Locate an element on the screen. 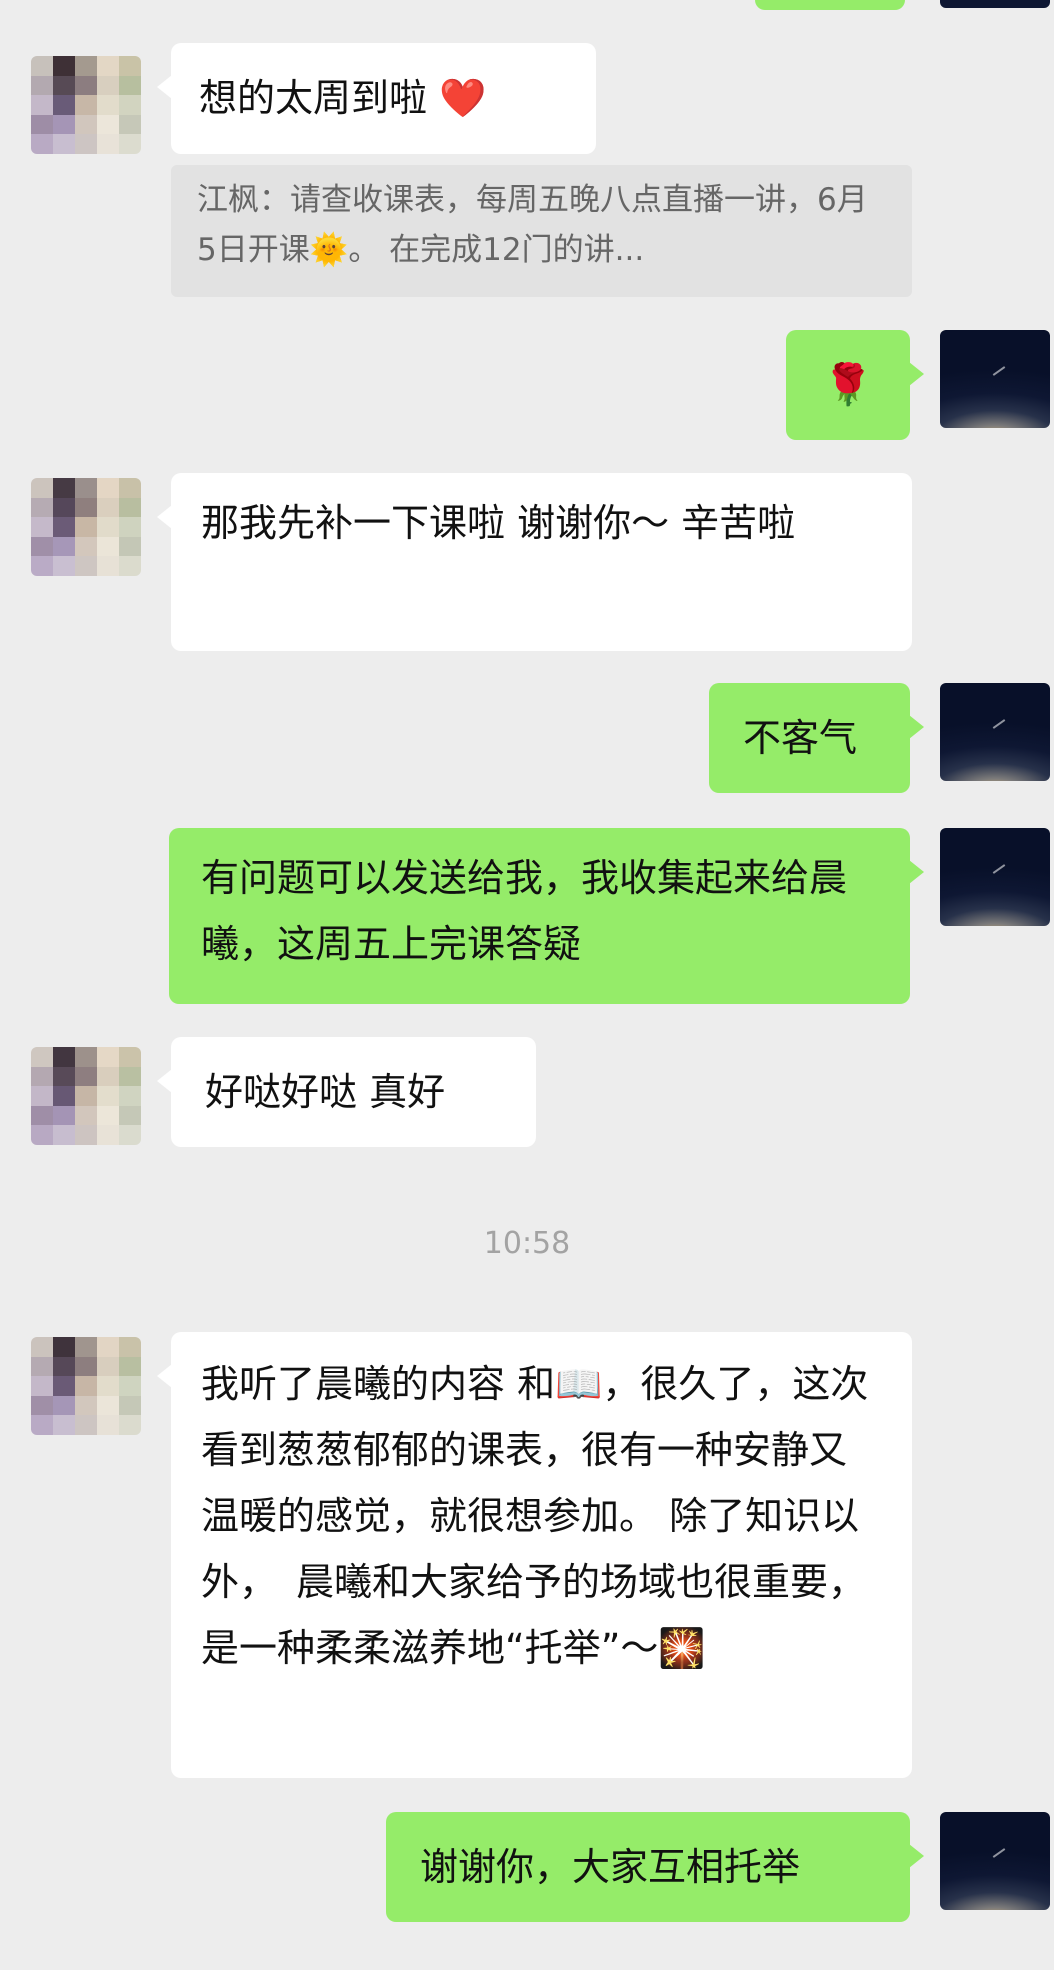 This screenshot has width=1054, height=1970. outgoing-message-bubble: 谢谢你，大家互相托举 is located at coordinates (655, 1867).